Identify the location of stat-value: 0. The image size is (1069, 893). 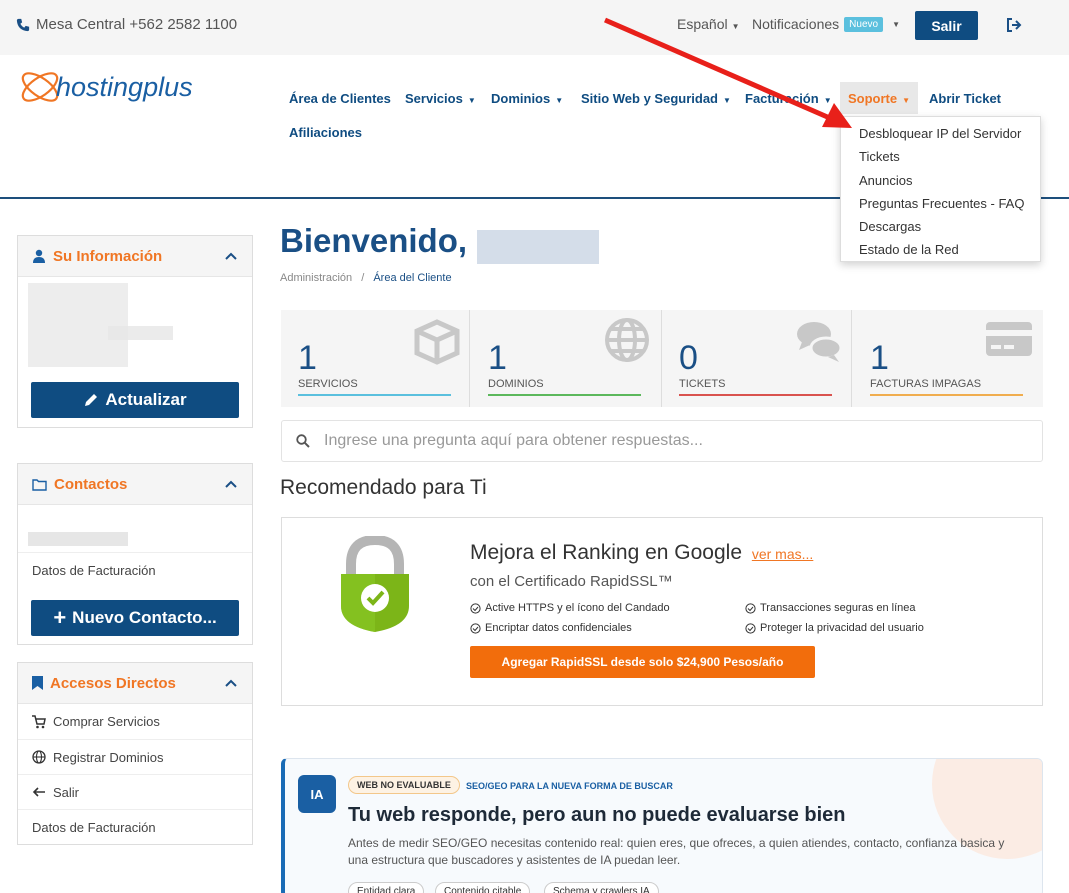
(688, 358).